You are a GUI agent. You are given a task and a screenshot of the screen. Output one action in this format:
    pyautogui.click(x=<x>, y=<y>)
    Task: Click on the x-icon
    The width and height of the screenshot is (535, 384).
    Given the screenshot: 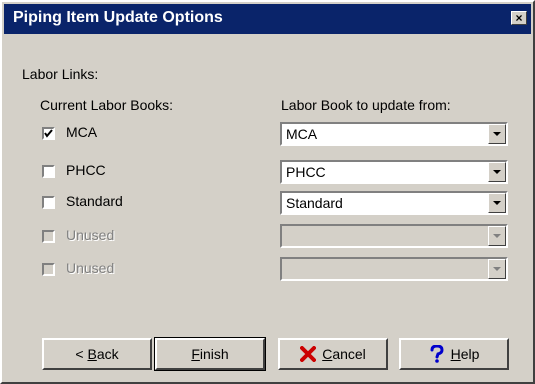 What is the action you would take?
    pyautogui.click(x=308, y=354)
    